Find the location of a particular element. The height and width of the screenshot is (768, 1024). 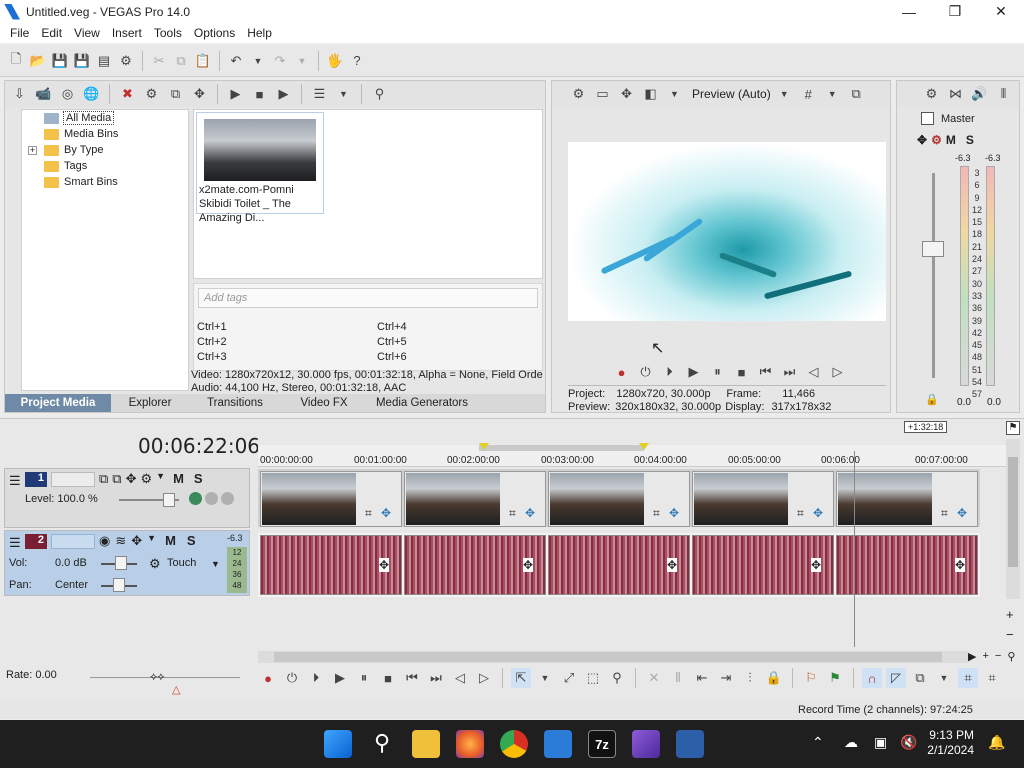

menu-options: Options is located at coordinates (214, 33).